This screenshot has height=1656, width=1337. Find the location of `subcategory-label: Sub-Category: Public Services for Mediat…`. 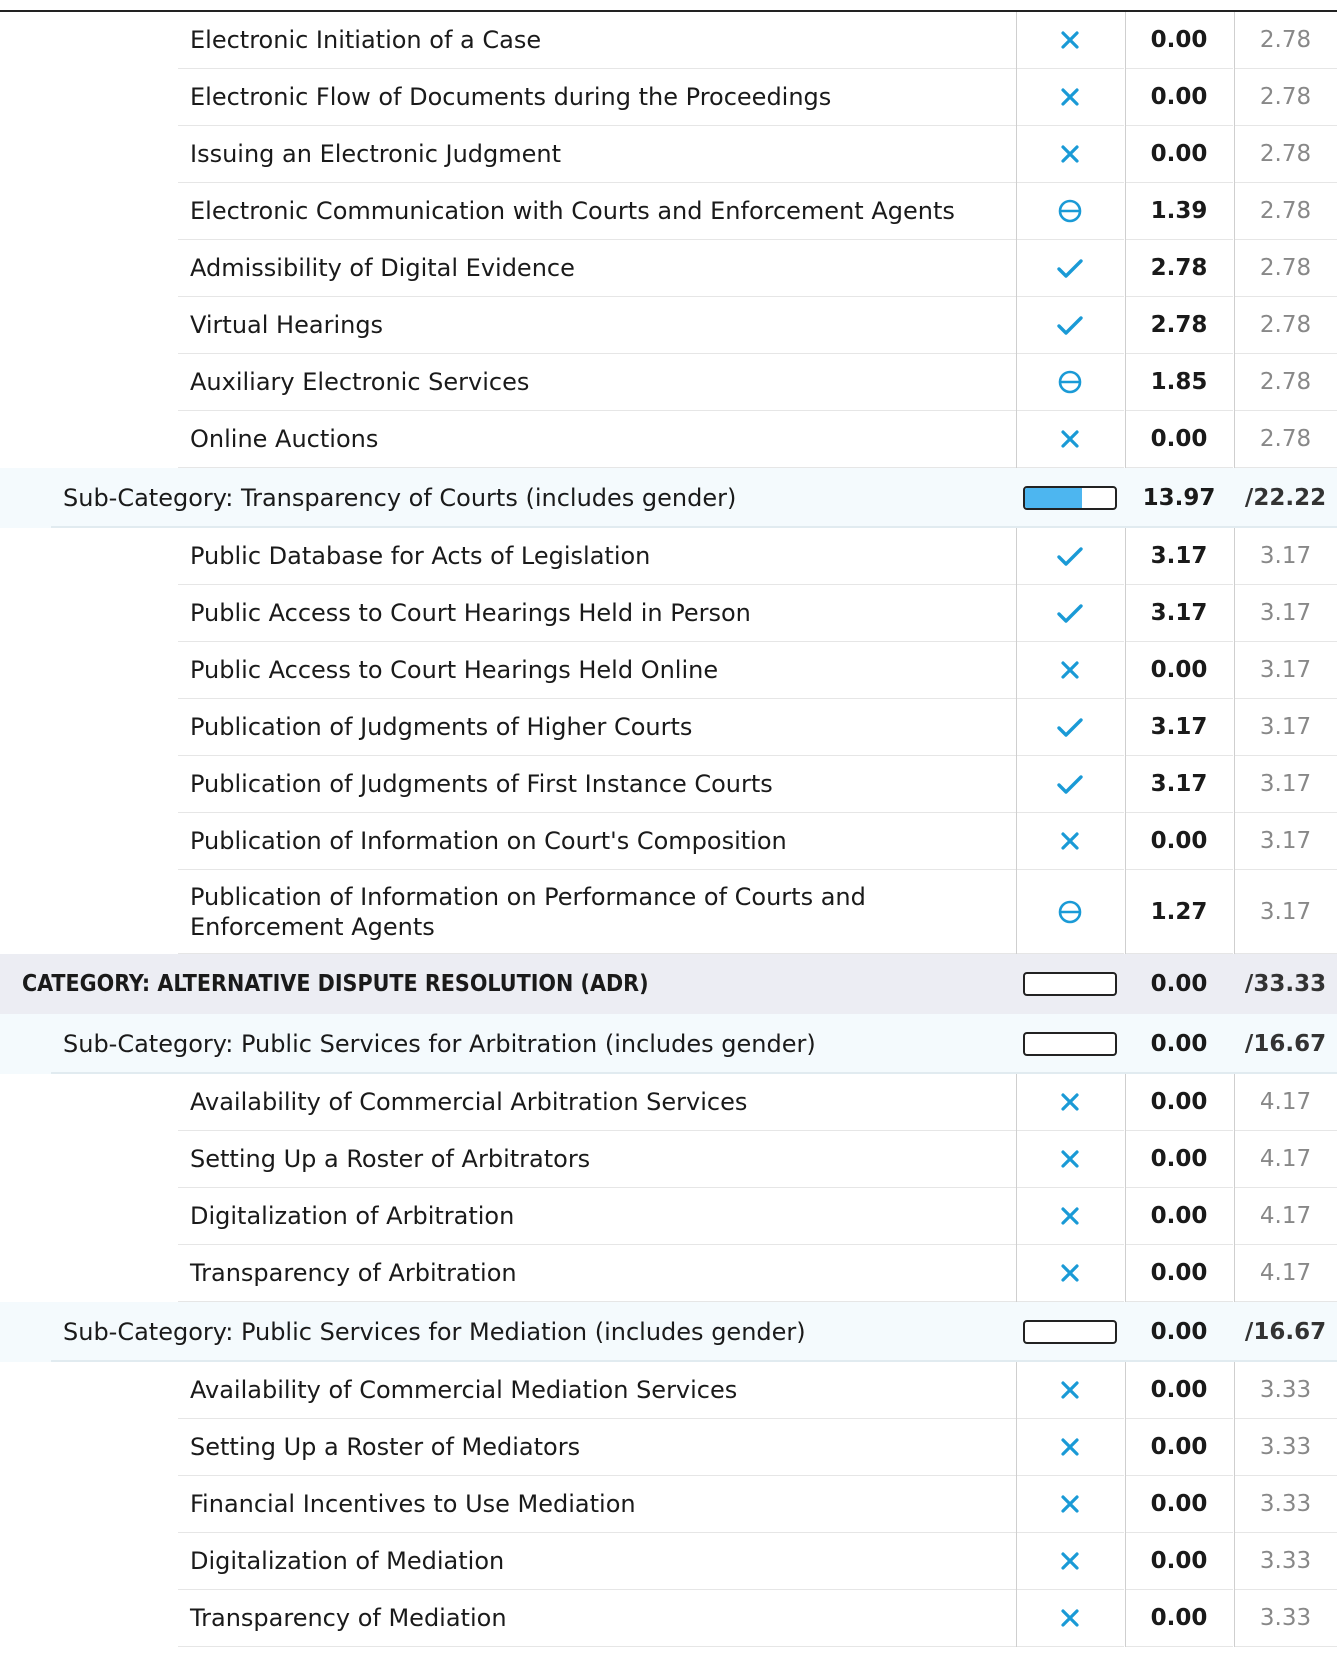

subcategory-label: Sub-Category: Public Services for Mediat… is located at coordinates (434, 1331).